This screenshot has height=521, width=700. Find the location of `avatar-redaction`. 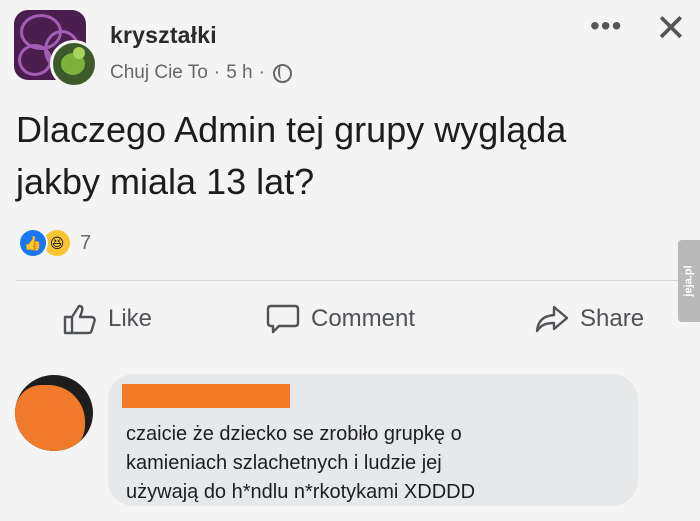

avatar-redaction is located at coordinates (50, 418).